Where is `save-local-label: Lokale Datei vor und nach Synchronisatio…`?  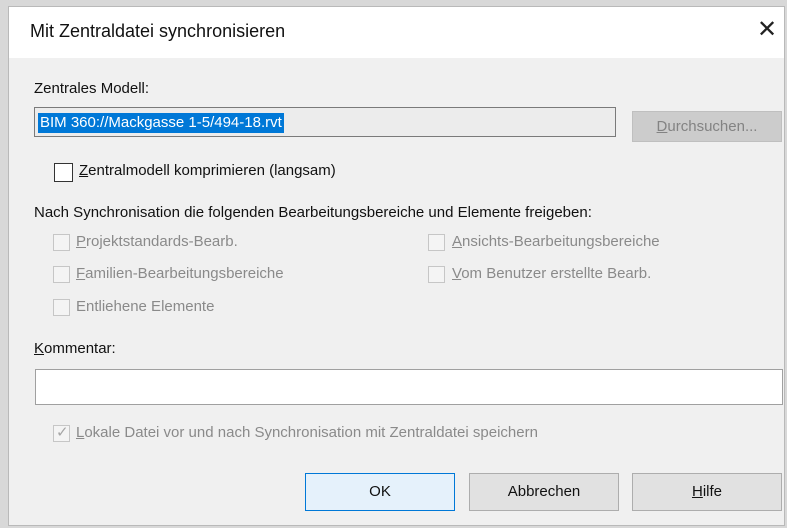
save-local-label: Lokale Datei vor und nach Synchronisatio… is located at coordinates (307, 432).